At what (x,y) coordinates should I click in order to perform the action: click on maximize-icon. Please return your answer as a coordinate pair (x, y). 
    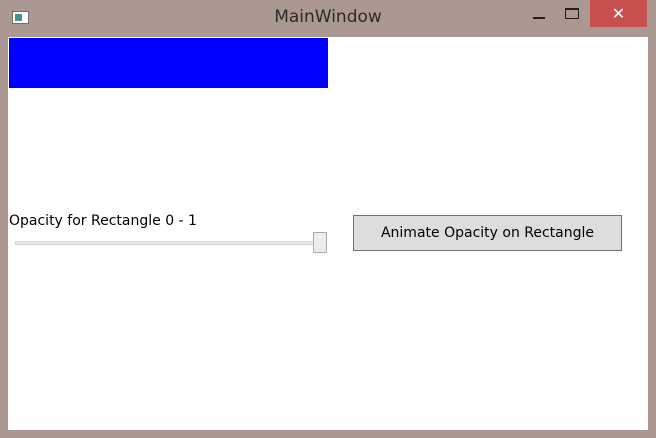
    Looking at the image, I should click on (572, 13).